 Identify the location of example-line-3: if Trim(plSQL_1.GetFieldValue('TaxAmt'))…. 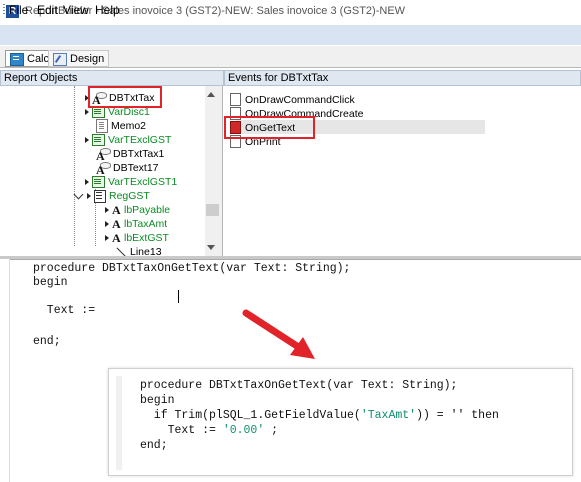
(319, 416).